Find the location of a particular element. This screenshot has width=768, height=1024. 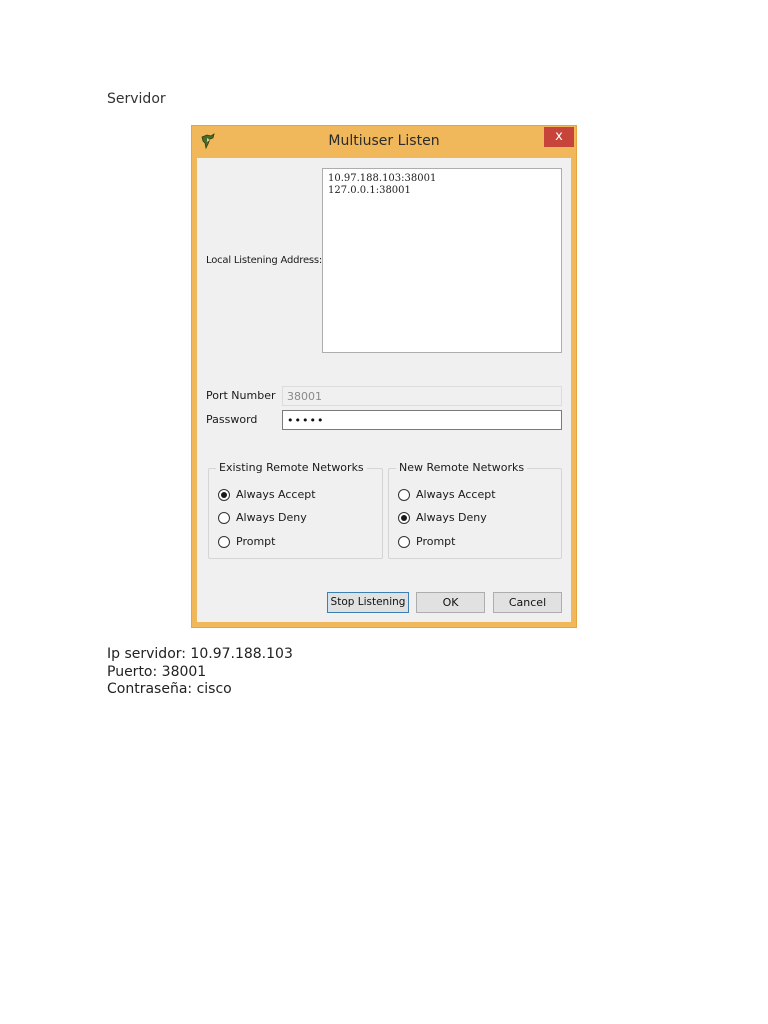

password-field: ••••• is located at coordinates (422, 420).